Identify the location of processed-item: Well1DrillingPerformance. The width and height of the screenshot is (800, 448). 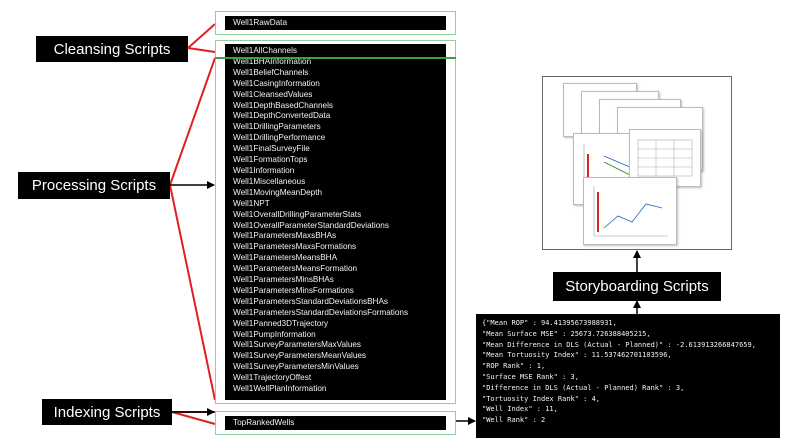
(279, 138).